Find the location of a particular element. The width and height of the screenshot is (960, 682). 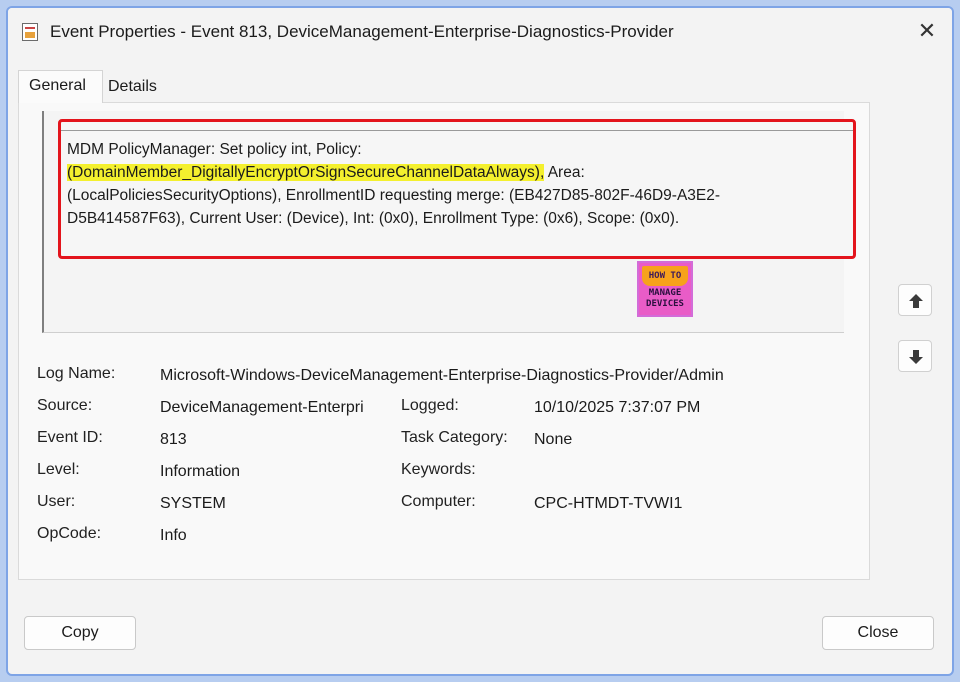

tab-general: General is located at coordinates (60, 86).